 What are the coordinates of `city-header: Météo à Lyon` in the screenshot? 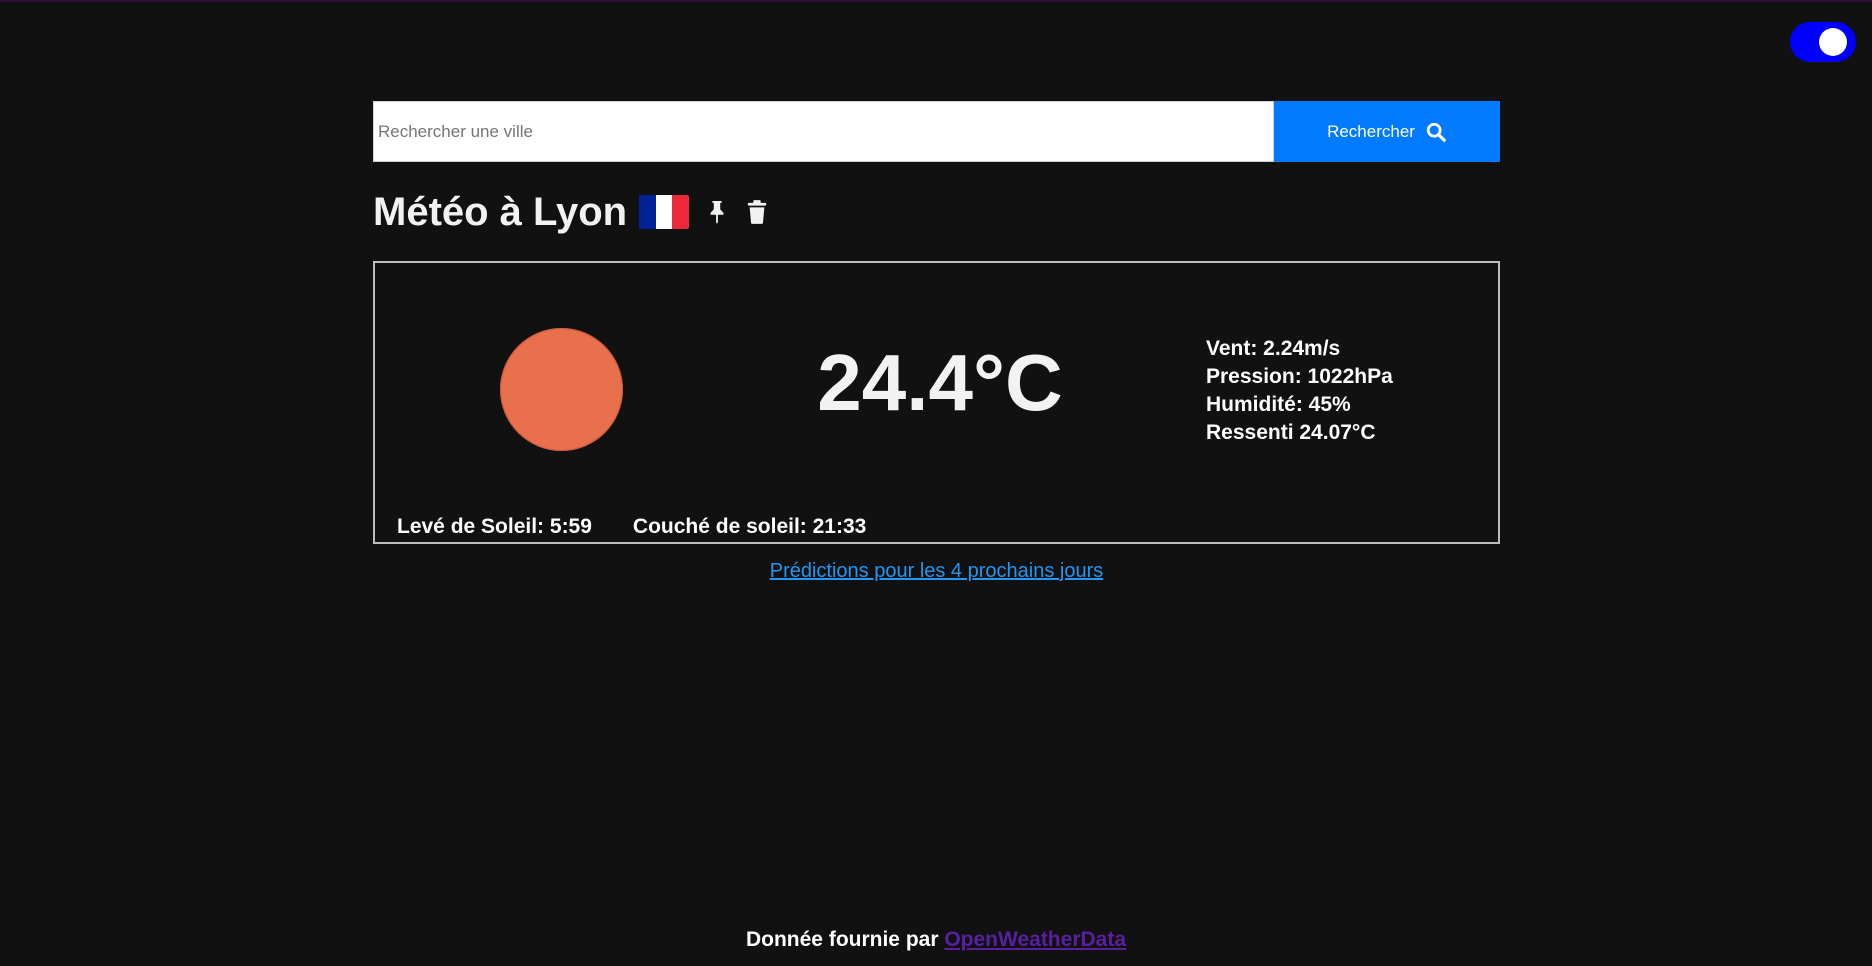 It's located at (571, 212).